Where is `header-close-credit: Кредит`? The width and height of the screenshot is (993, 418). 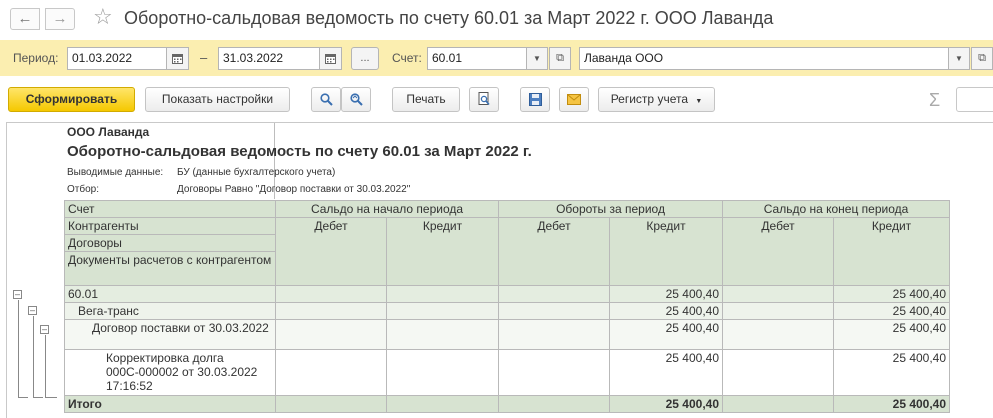
header-close-credit: Кредит is located at coordinates (892, 251).